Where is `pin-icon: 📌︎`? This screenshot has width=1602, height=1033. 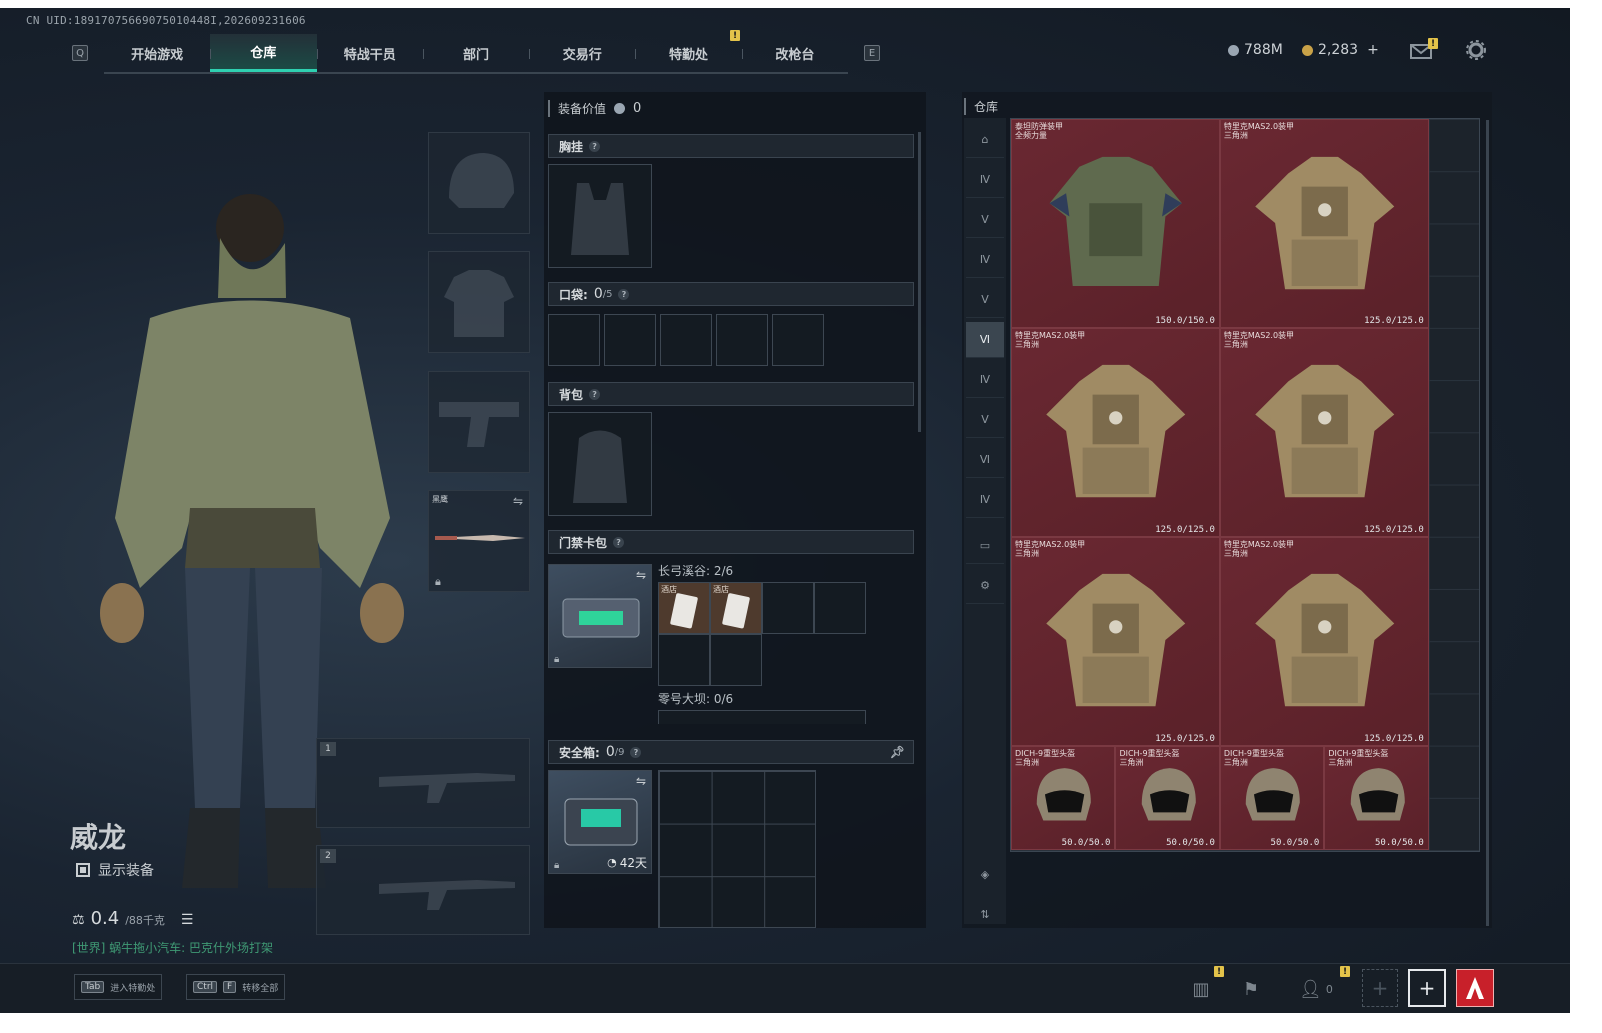
pin-icon: 📌︎ is located at coordinates (897, 752).